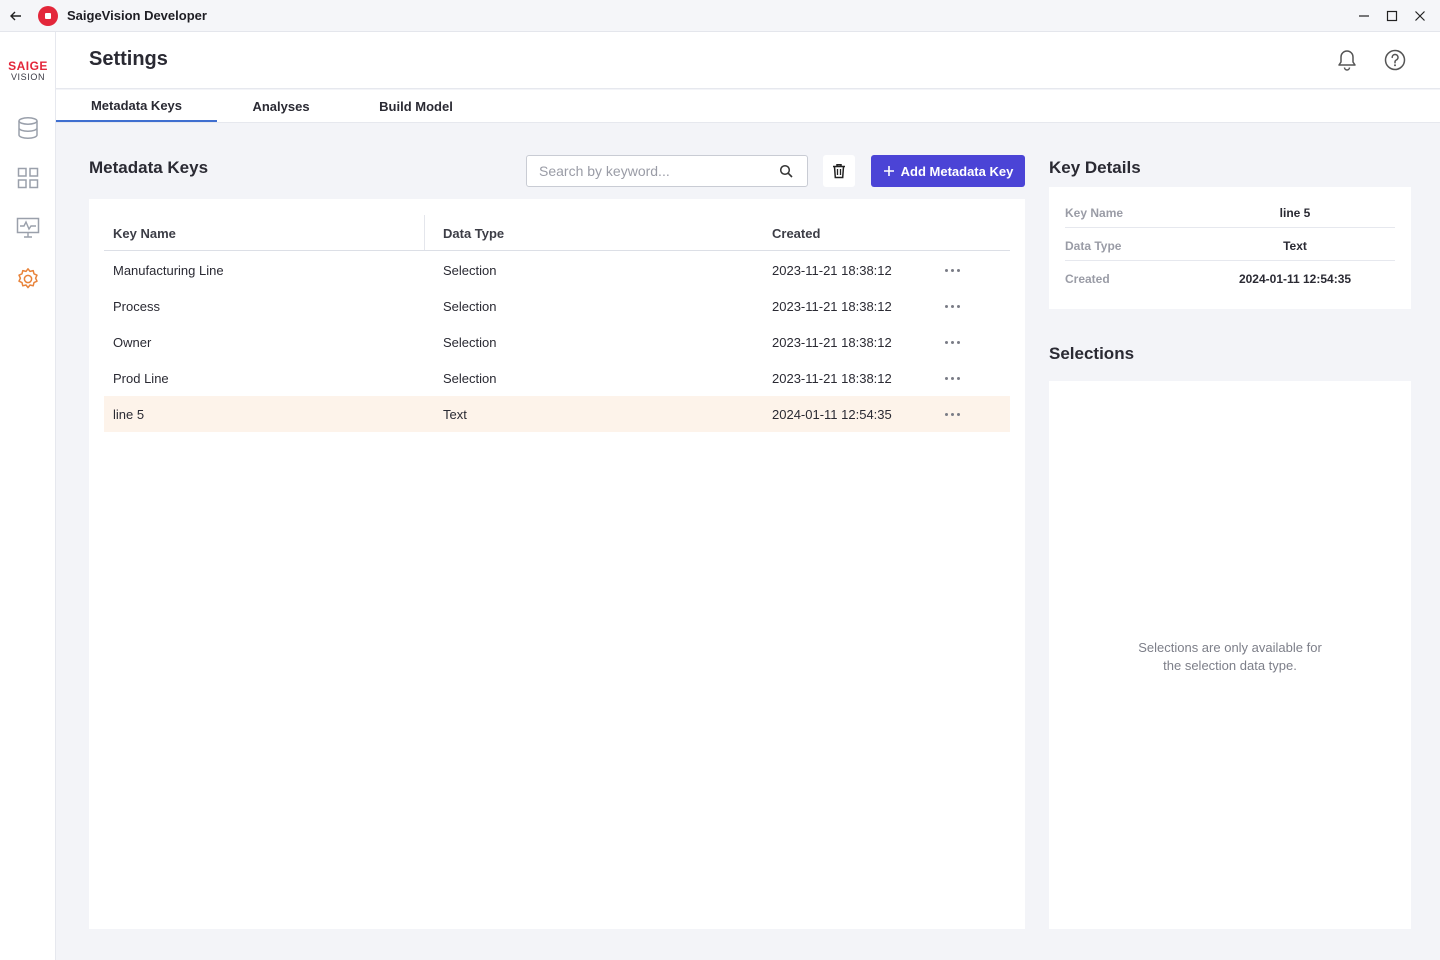 The height and width of the screenshot is (960, 1440). I want to click on detail-value: line 5, so click(1295, 213).